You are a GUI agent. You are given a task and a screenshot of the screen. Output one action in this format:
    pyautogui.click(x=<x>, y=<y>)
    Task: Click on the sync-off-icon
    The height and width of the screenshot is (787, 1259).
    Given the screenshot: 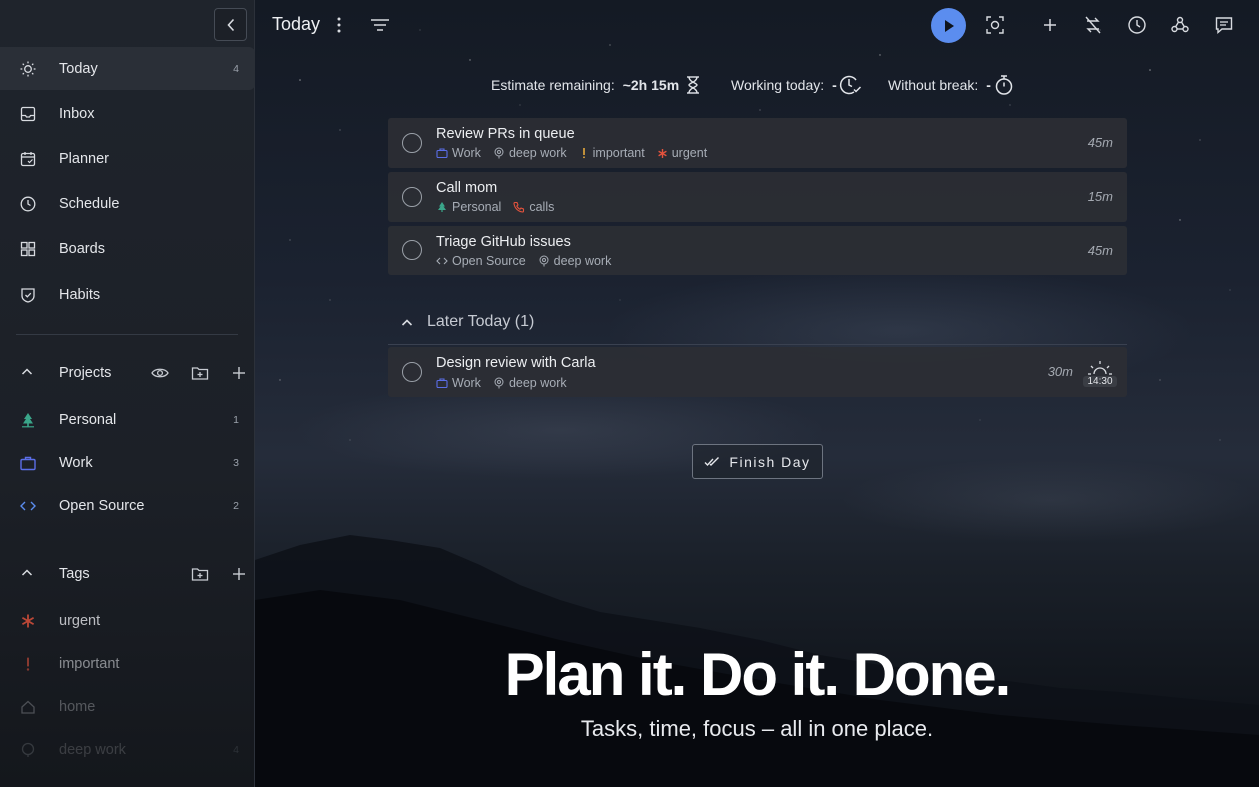 What is the action you would take?
    pyautogui.click(x=1093, y=25)
    